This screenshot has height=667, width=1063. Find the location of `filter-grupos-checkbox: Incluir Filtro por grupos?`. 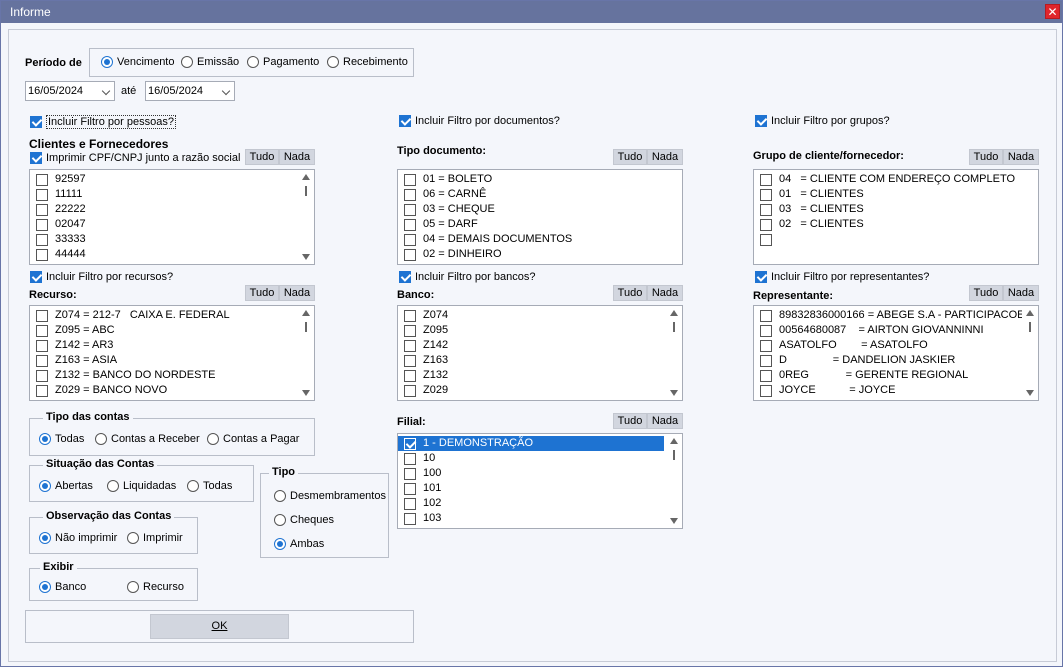

filter-grupos-checkbox: Incluir Filtro por grupos? is located at coordinates (822, 121).